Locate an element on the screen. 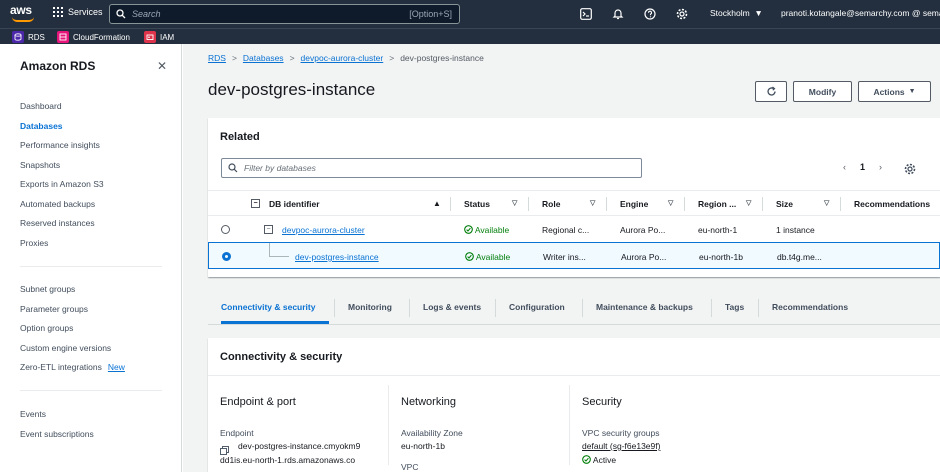 Image resolution: width=940 pixels, height=472 pixels. chevron-left-icon: ‹ is located at coordinates (844, 167).